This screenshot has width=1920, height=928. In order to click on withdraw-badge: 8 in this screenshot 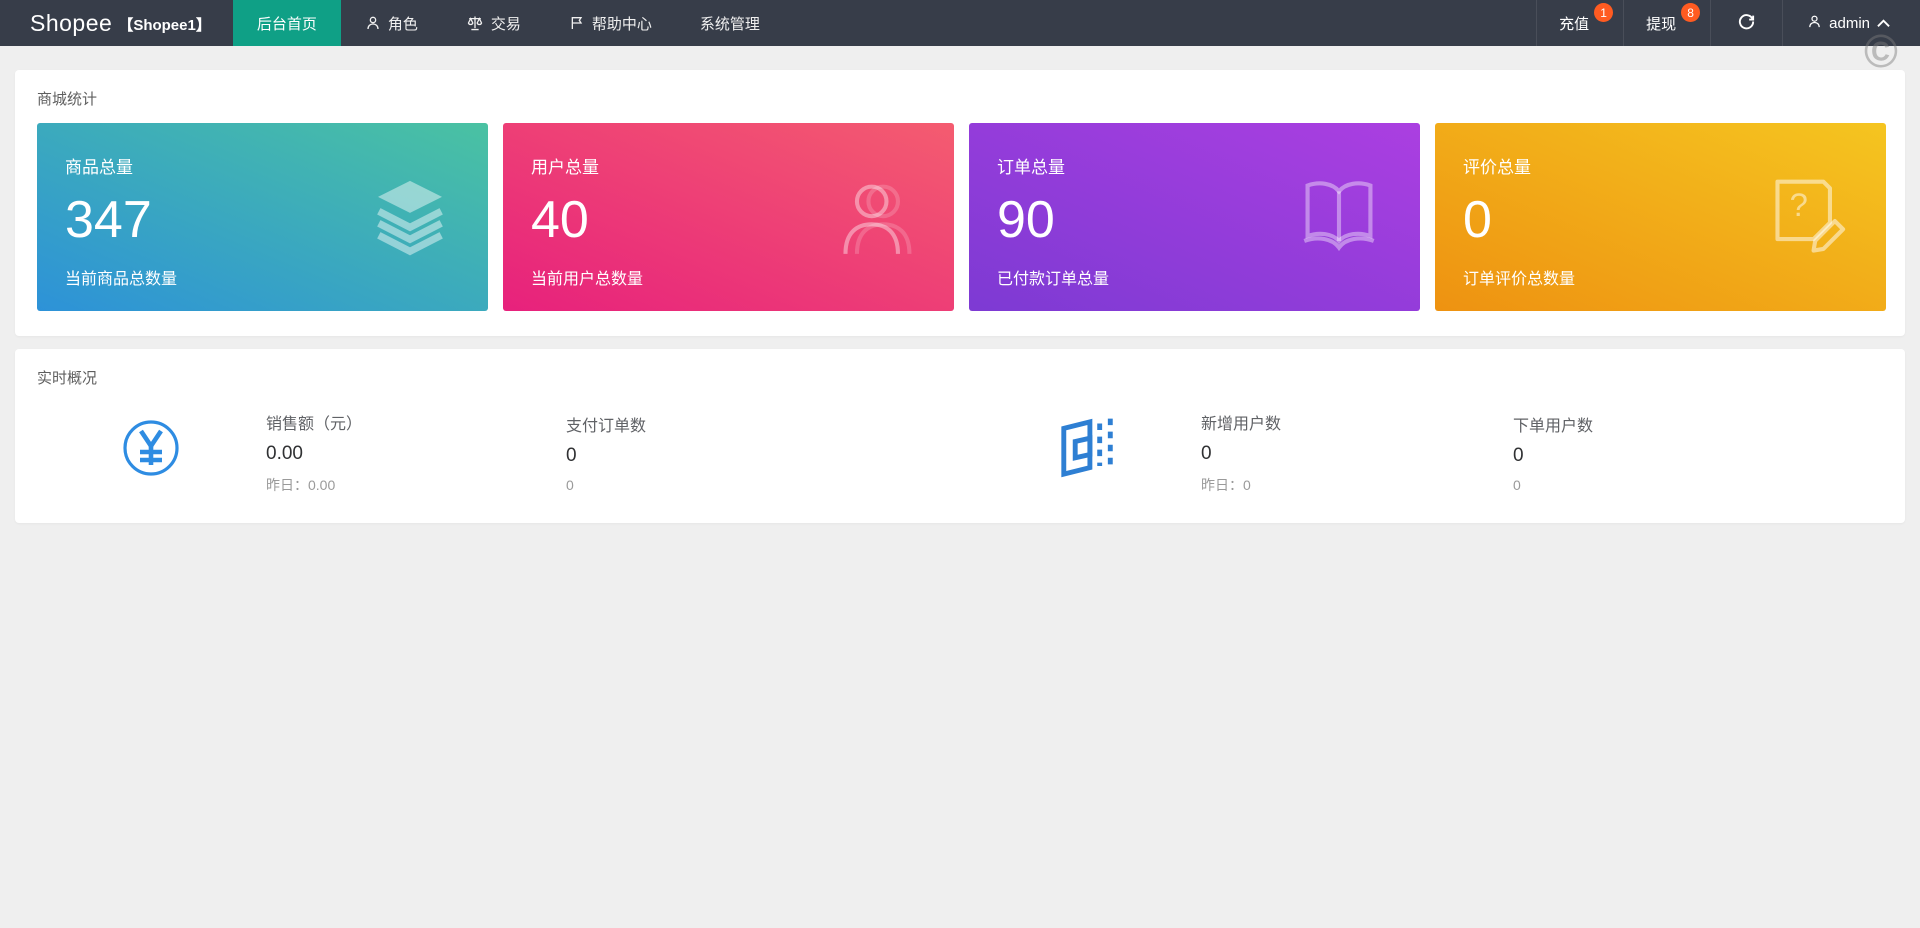, I will do `click(1691, 12)`.